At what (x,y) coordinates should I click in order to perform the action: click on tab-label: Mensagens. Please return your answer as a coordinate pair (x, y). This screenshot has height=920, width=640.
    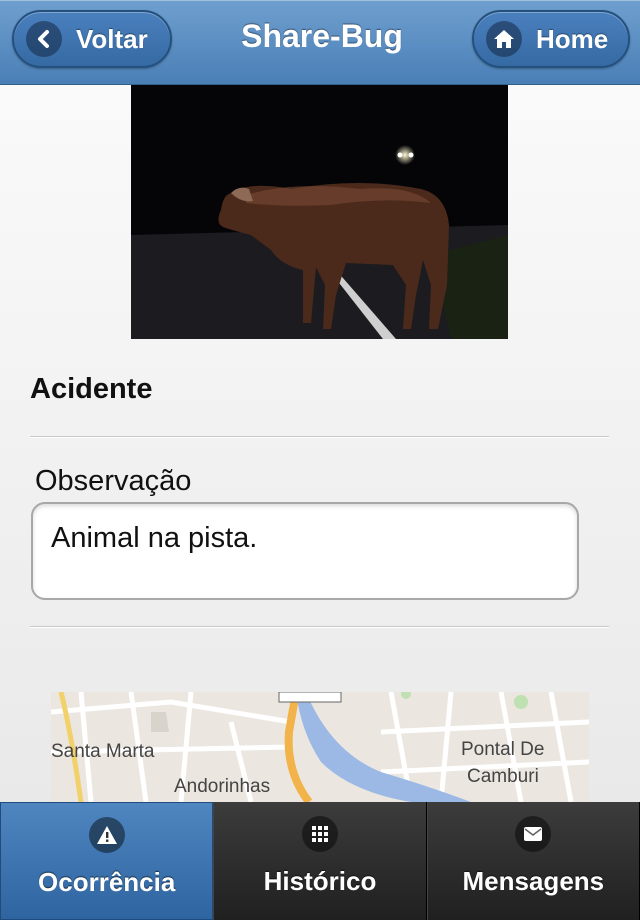
    Looking at the image, I should click on (533, 881).